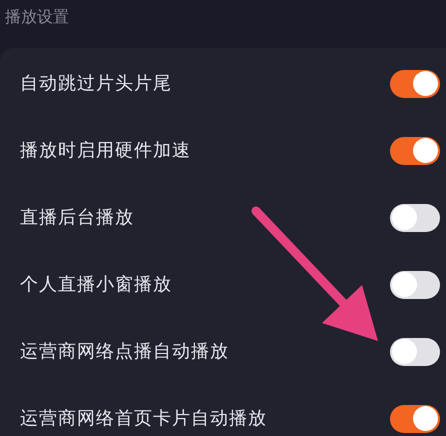 Image resolution: width=446 pixels, height=436 pixels. What do you see at coordinates (37, 16) in the screenshot?
I see `section-title: 播放设置` at bounding box center [37, 16].